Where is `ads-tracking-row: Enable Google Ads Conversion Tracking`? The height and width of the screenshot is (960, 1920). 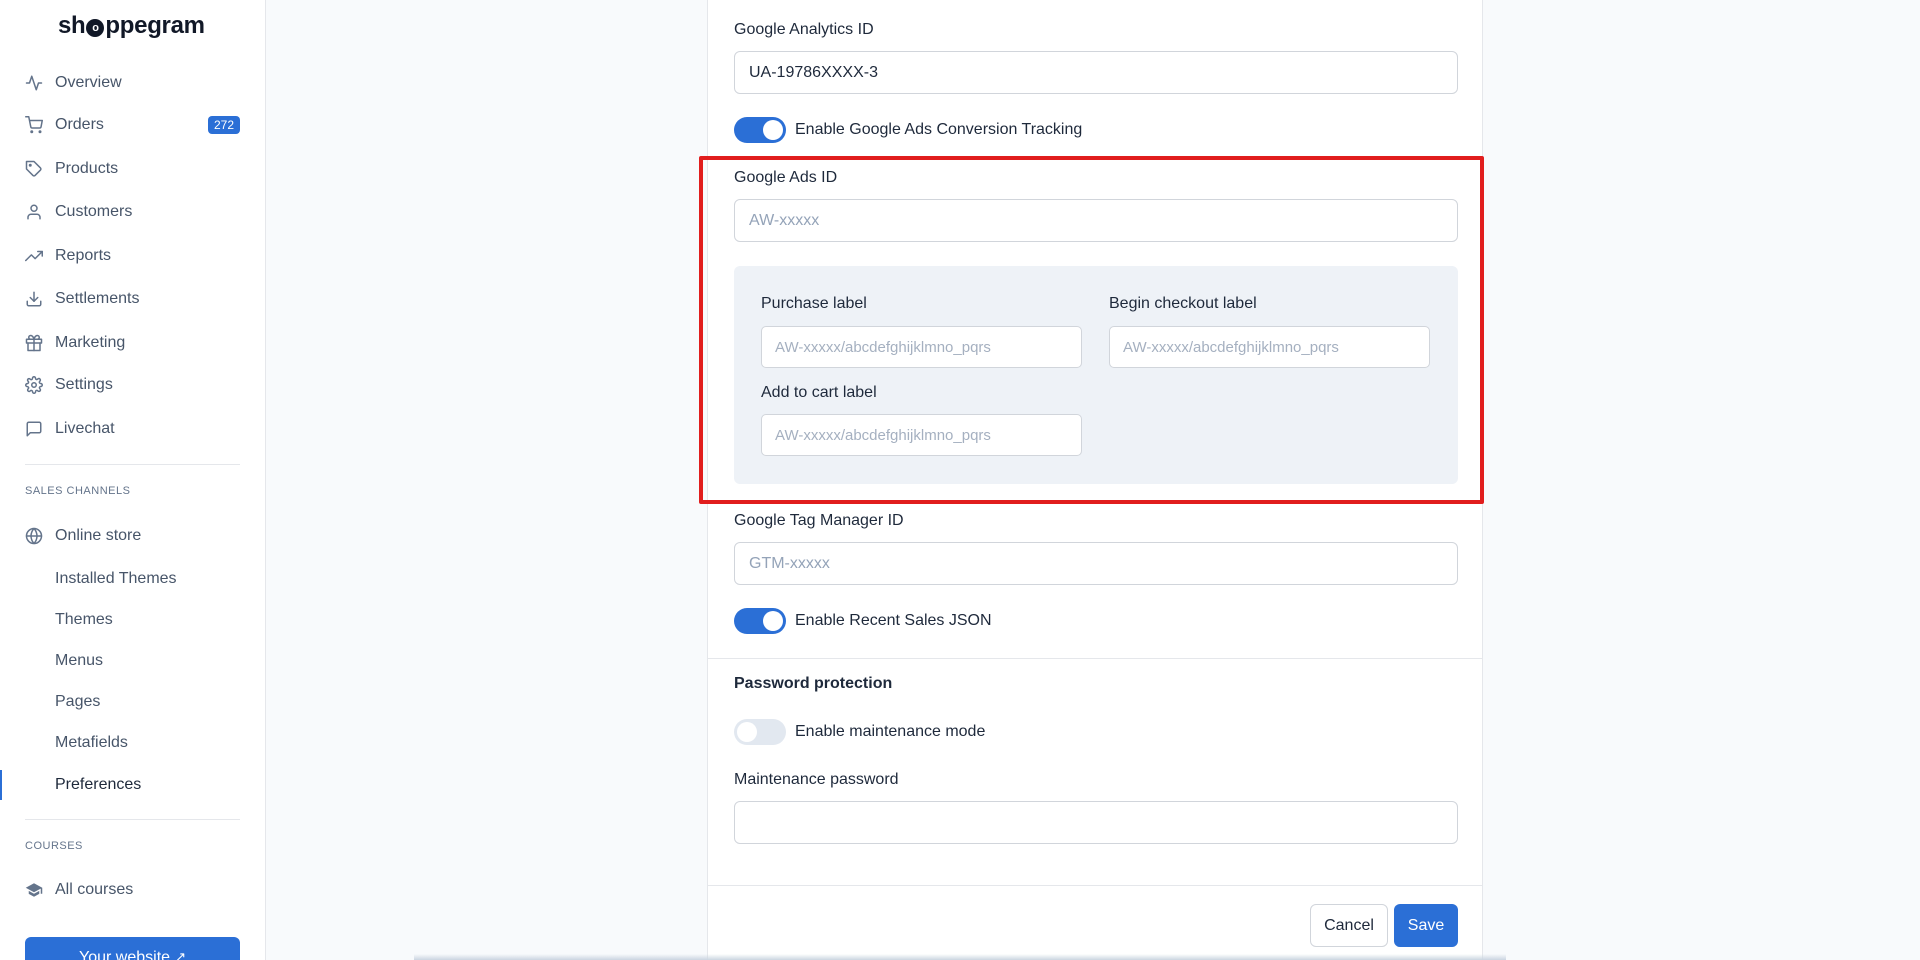 ads-tracking-row: Enable Google Ads Conversion Tracking is located at coordinates (908, 130).